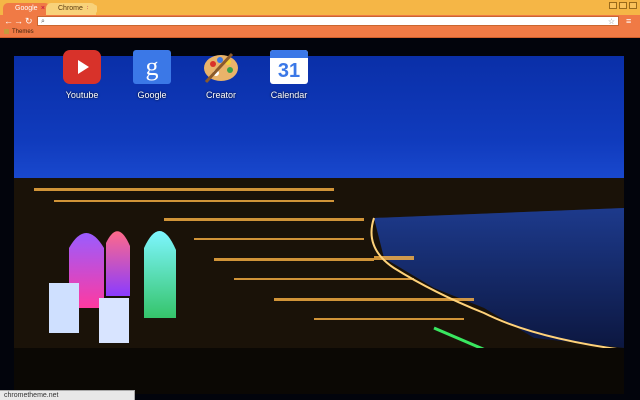  What do you see at coordinates (628, 21) in the screenshot?
I see `menu-icon: ≡` at bounding box center [628, 21].